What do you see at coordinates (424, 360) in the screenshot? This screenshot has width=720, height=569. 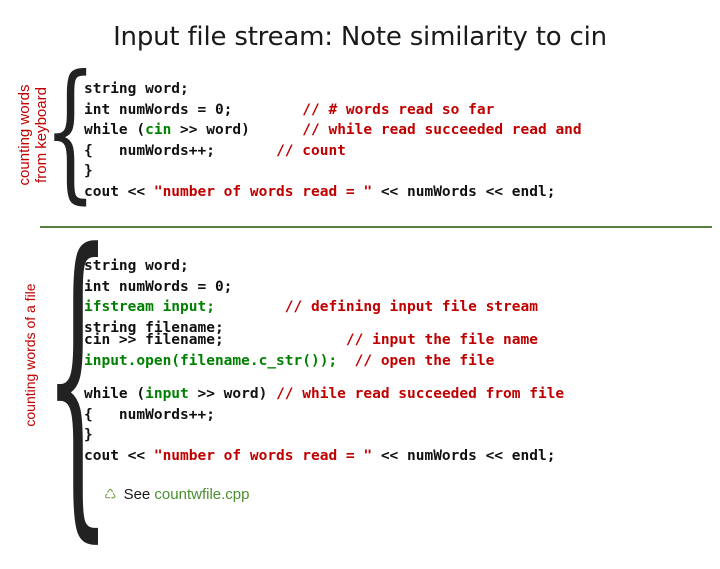 I see `code-segment: // open the file` at bounding box center [424, 360].